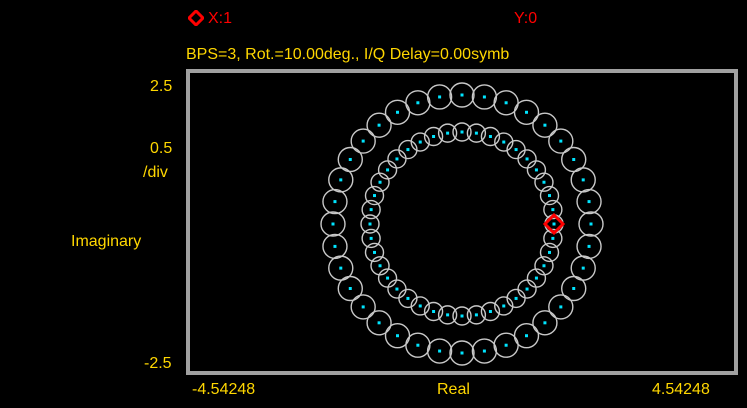 The image size is (747, 408). Describe the element at coordinates (196, 18) in the screenshot. I see `diamond-marker-icon` at that location.